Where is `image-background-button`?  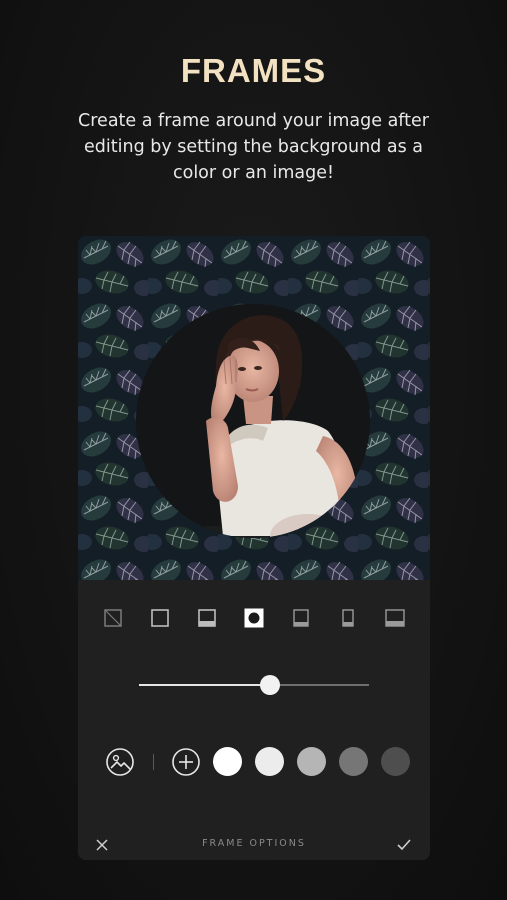 image-background-button is located at coordinates (120, 762).